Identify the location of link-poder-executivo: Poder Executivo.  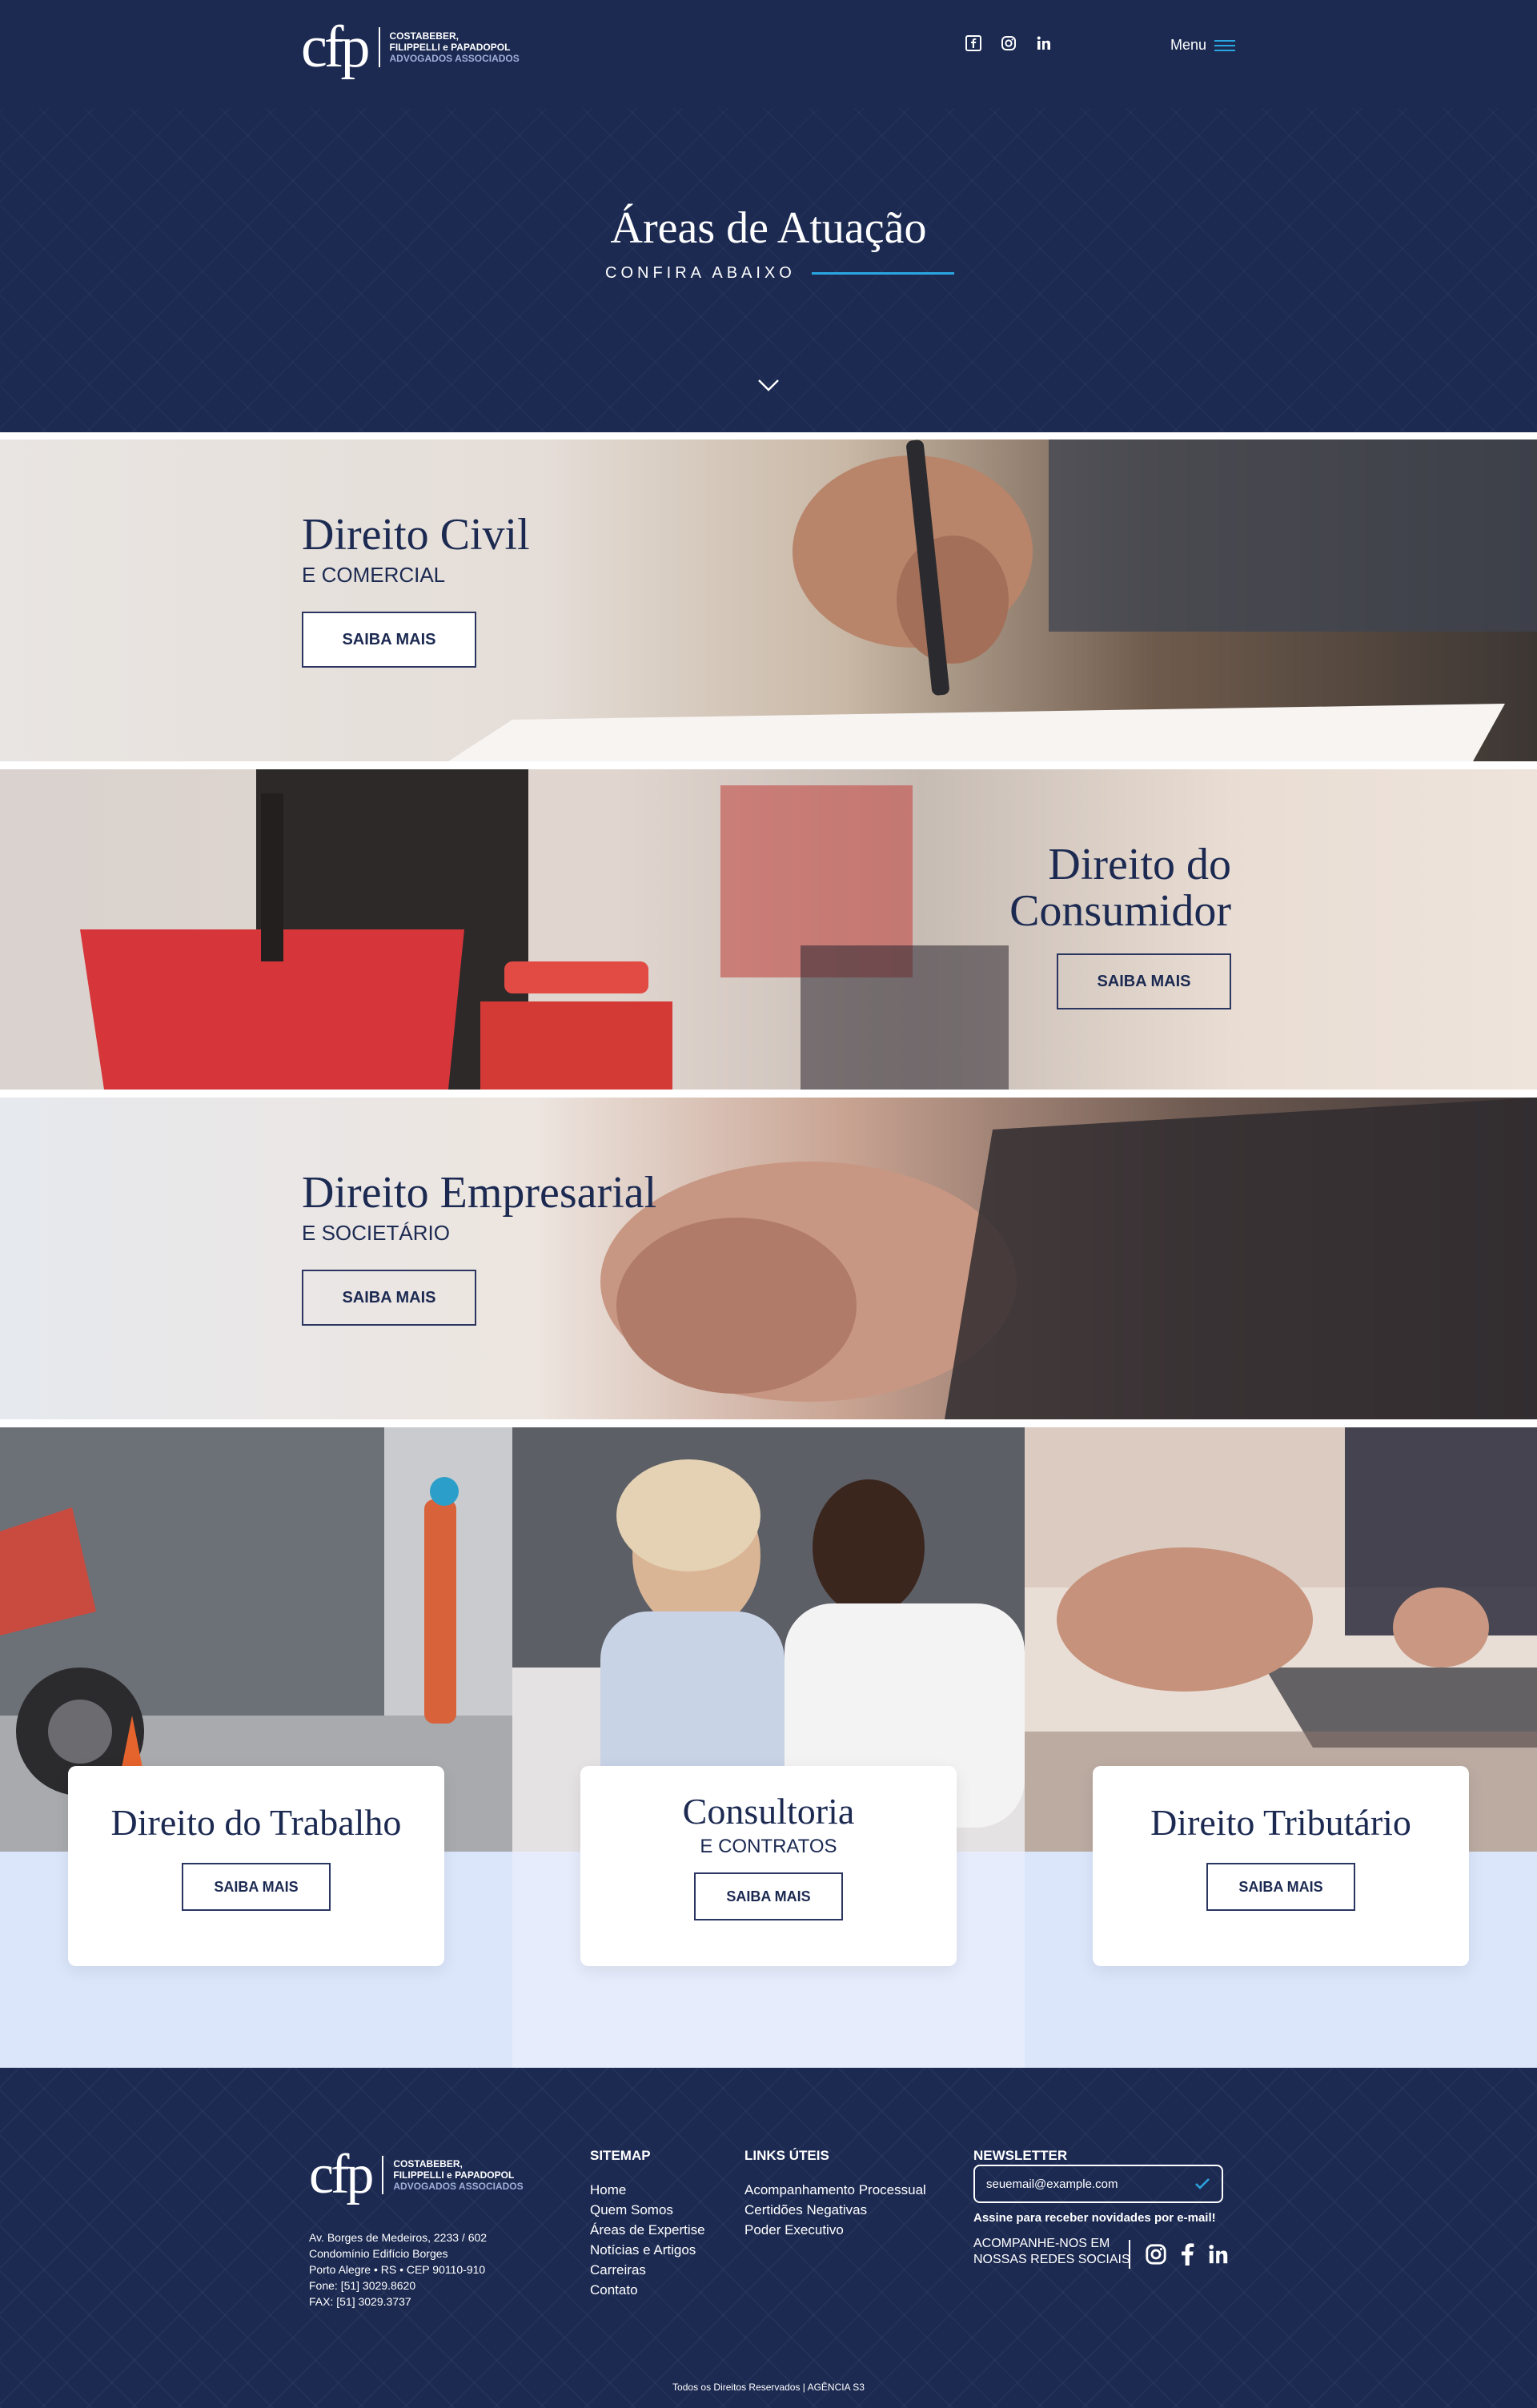
(835, 2230).